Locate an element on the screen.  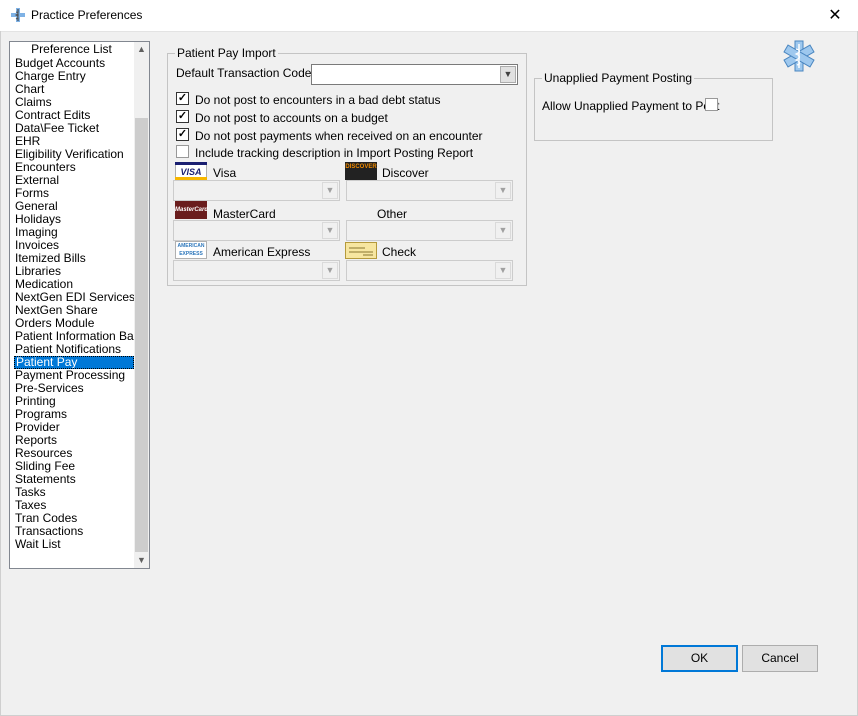
preference-list-item: Invoices is located at coordinates (74, 245).